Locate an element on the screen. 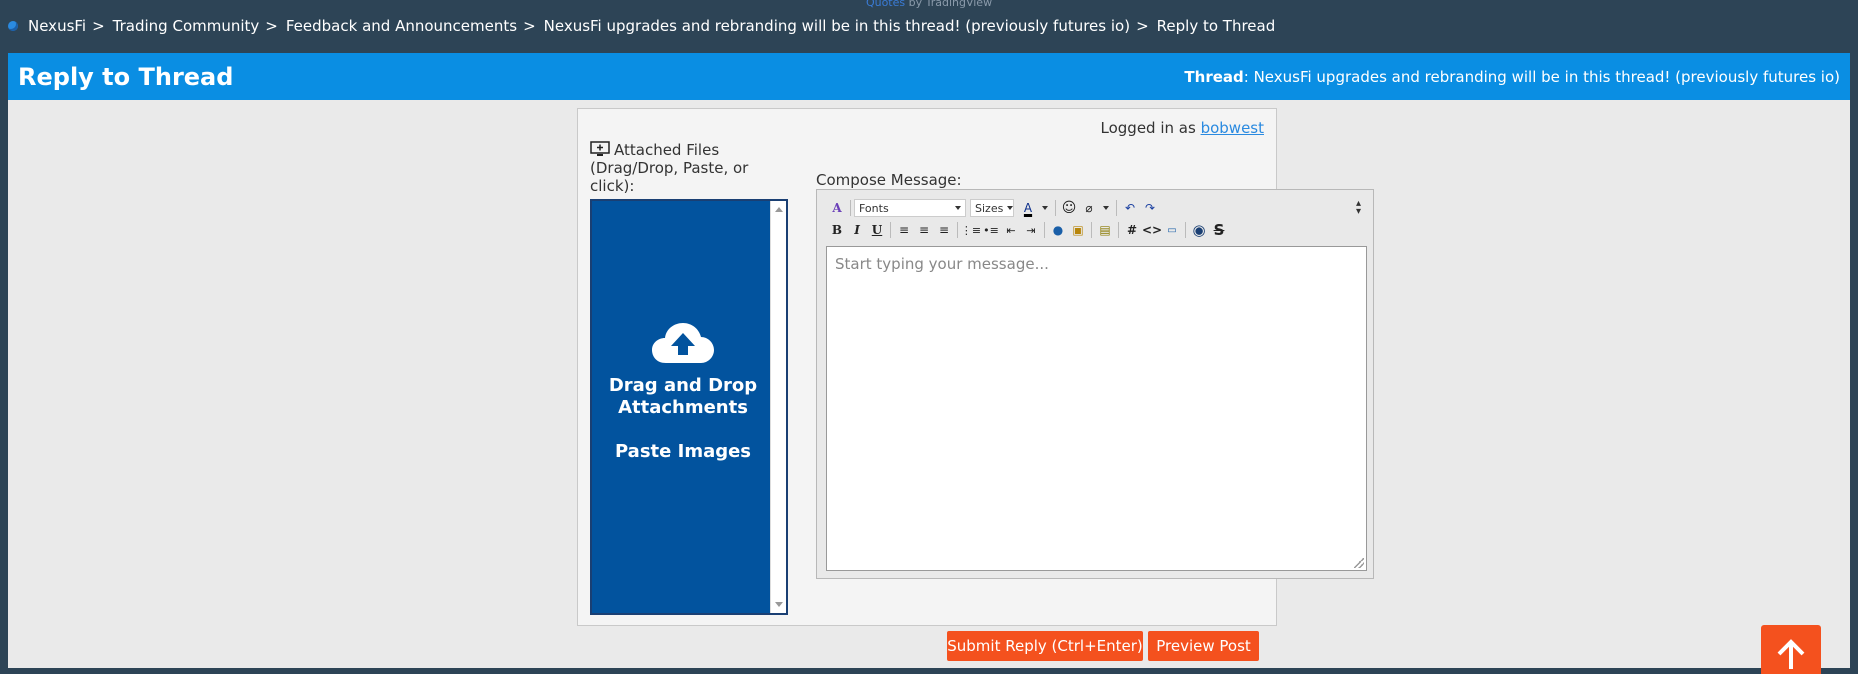  editor-toolbar-row-2: B I U ≡ ≡ ≡ ⋮≡ •≡ ⇤ ⇥ ● ▣ ▤ # <> ▭ ◉ S is located at coordinates (1028, 230).